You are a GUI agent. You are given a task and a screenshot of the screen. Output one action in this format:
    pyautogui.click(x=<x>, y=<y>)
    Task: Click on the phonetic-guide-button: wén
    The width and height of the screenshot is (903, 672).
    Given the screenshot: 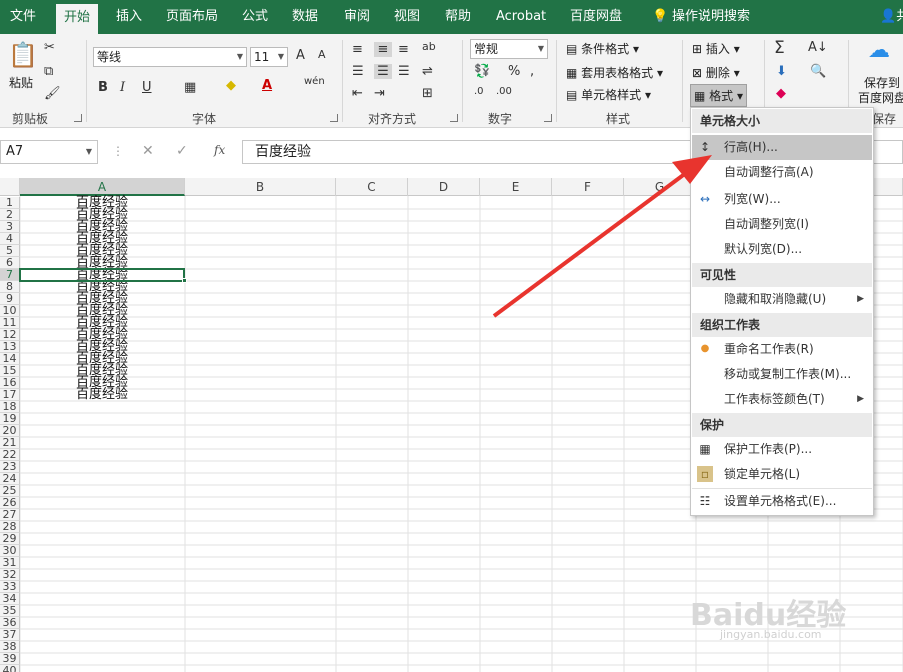 What is the action you would take?
    pyautogui.click(x=314, y=81)
    